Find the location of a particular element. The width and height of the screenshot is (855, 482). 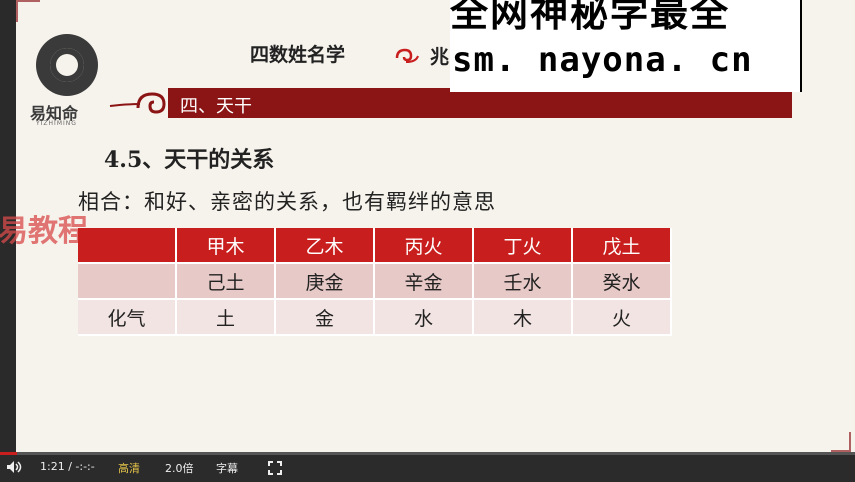

logo-sub-text: YIZHIMING is located at coordinates (56, 123).